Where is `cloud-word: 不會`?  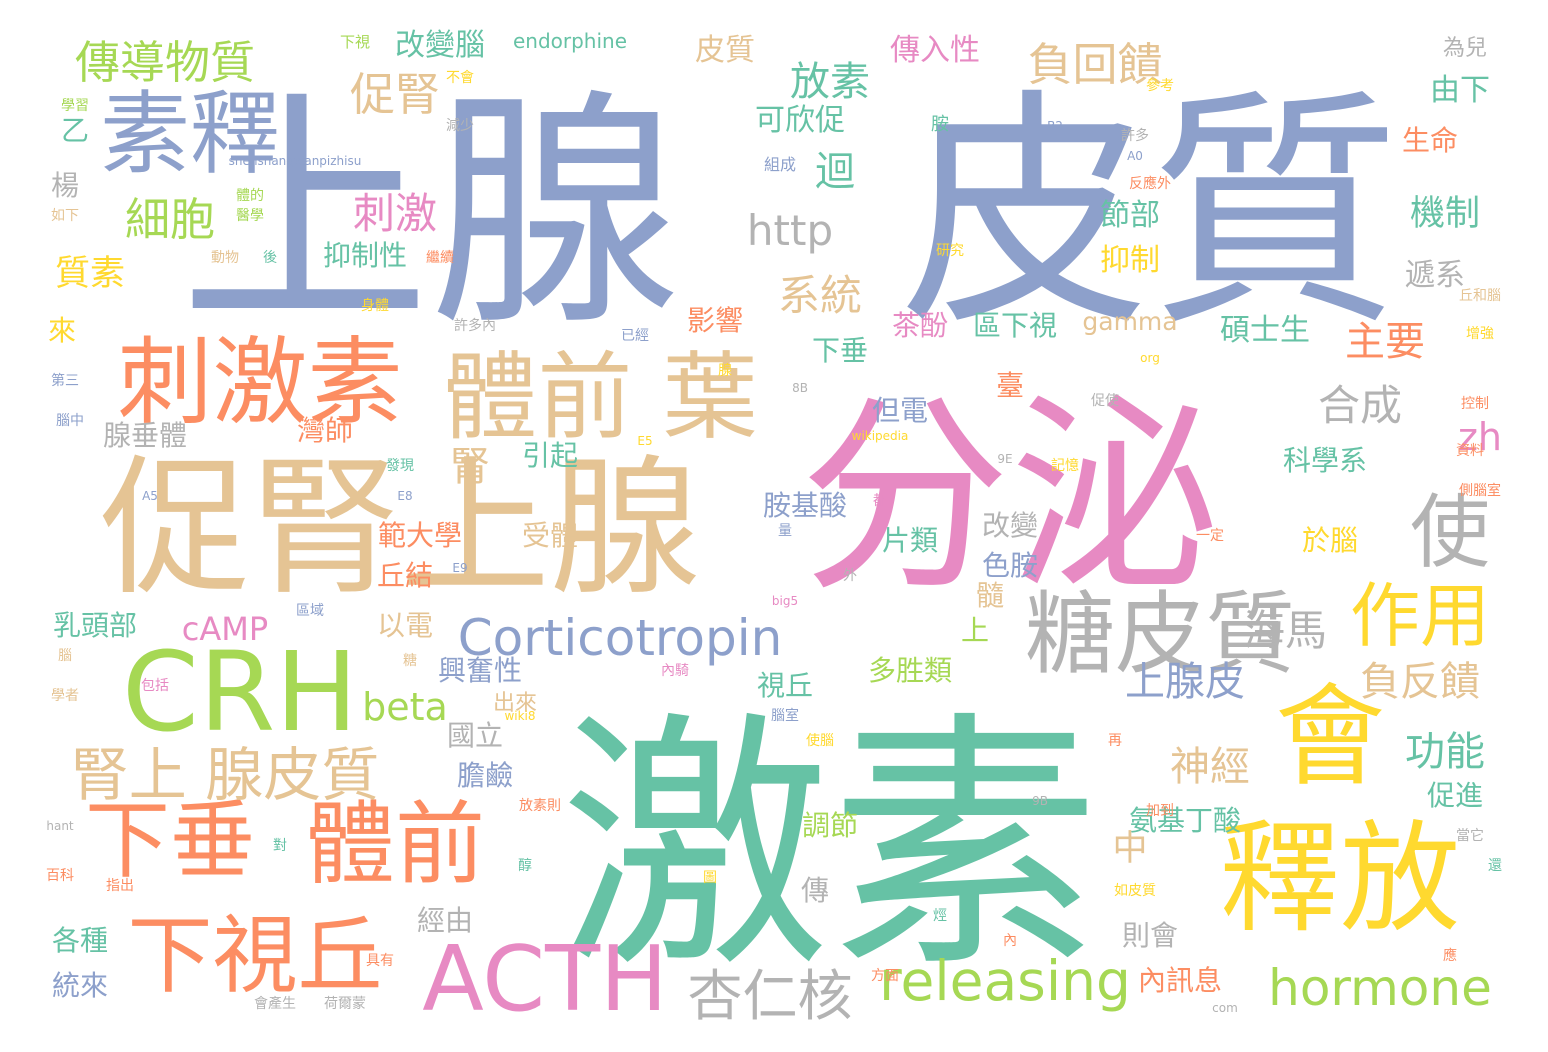
cloud-word: 不會 is located at coordinates (460, 78).